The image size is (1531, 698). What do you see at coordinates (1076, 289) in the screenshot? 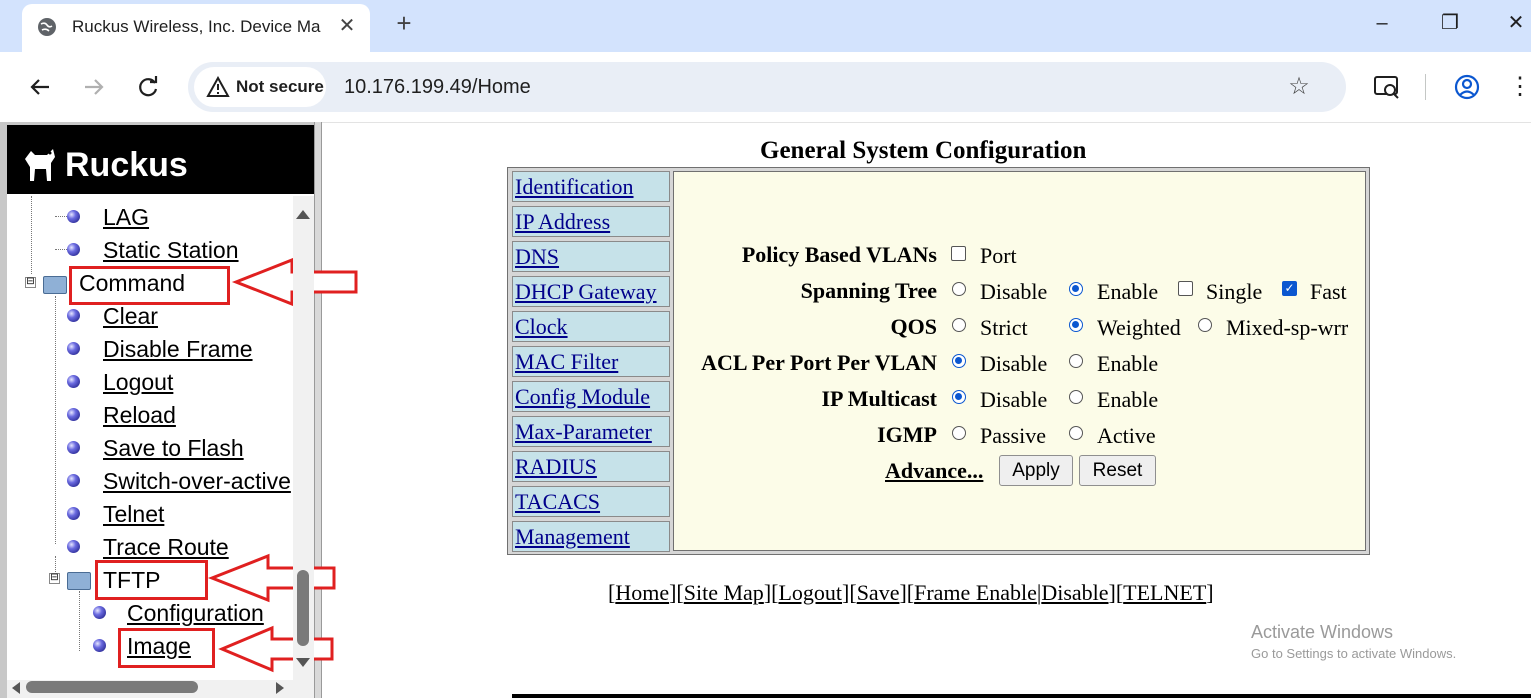
I see `spanning-tree-enable-radio` at bounding box center [1076, 289].